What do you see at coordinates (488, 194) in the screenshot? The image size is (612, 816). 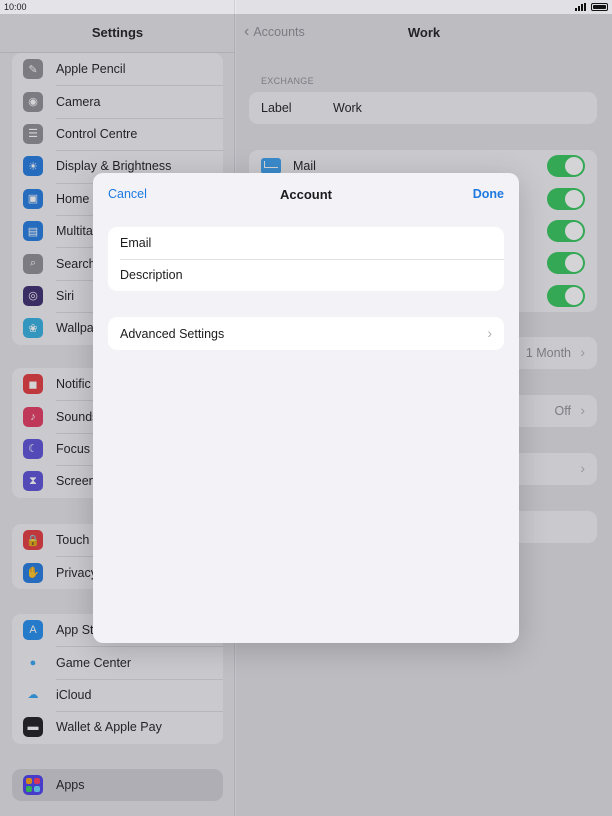 I see `done-button: Done` at bounding box center [488, 194].